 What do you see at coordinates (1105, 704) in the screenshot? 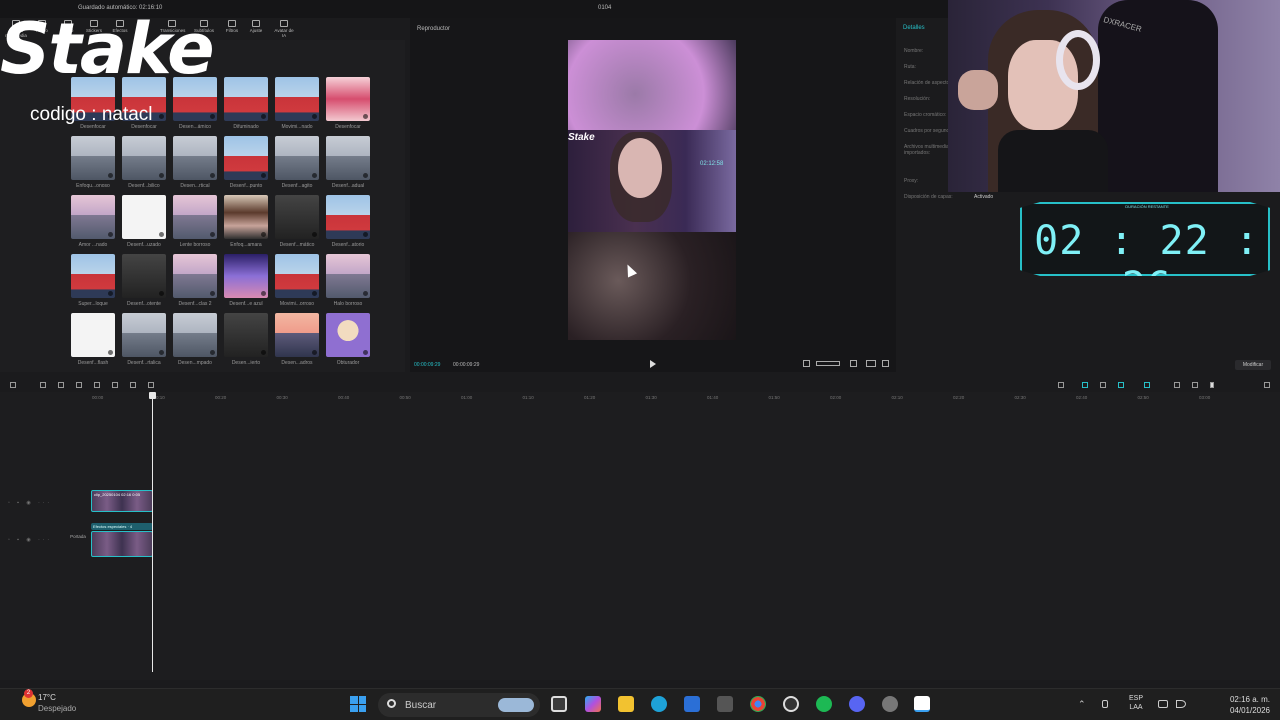
I see `microphone-tray-icon` at bounding box center [1105, 704].